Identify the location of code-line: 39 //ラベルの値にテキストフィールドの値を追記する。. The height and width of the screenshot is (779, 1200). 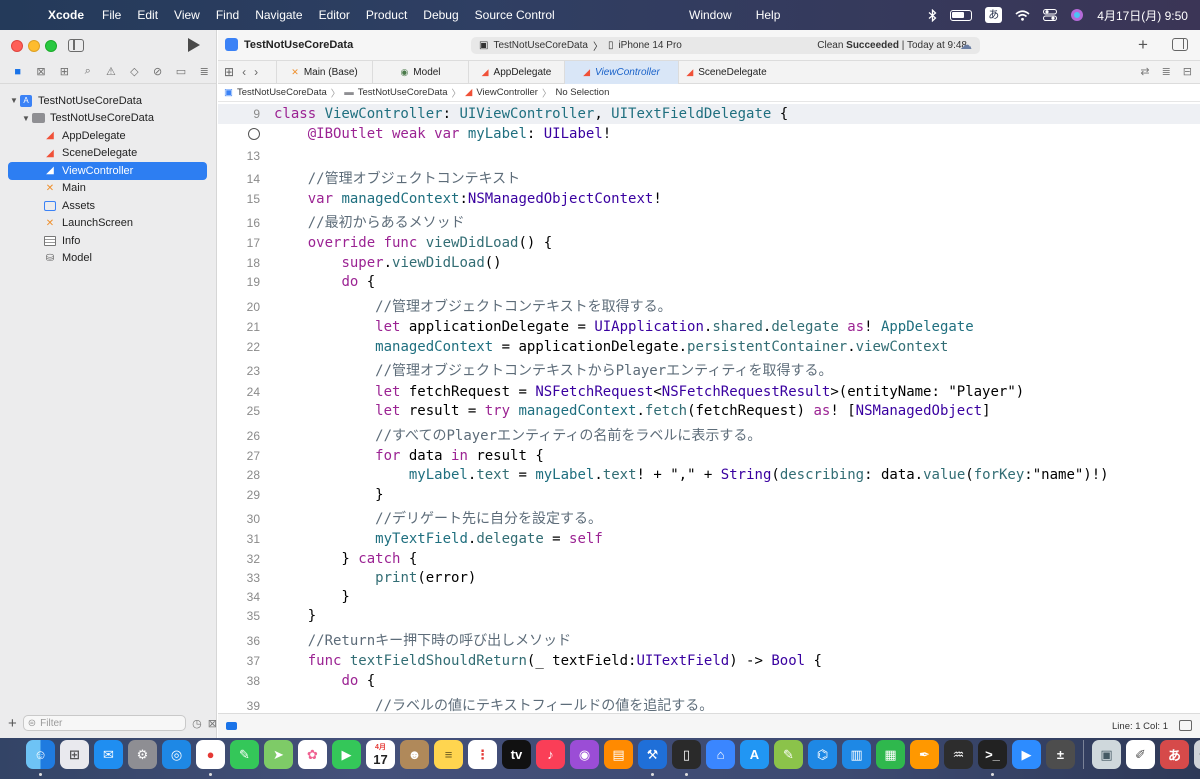
(709, 704).